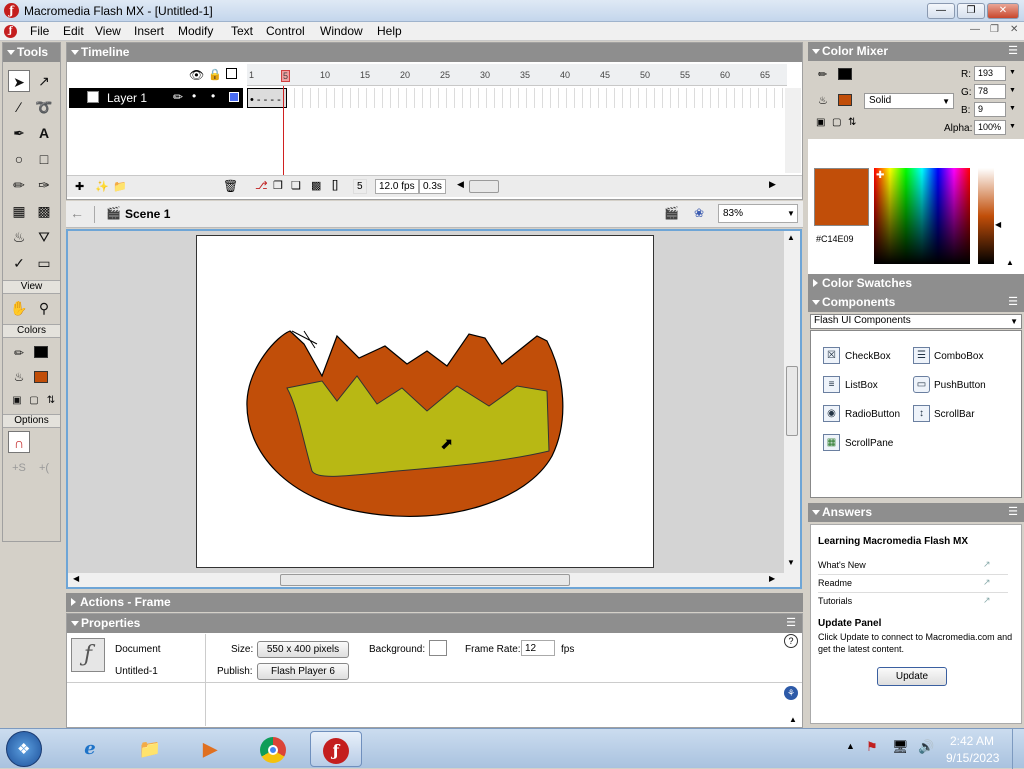 The image size is (1024, 769). Describe the element at coordinates (24, 749) in the screenshot. I see `start-button: ❖` at that location.